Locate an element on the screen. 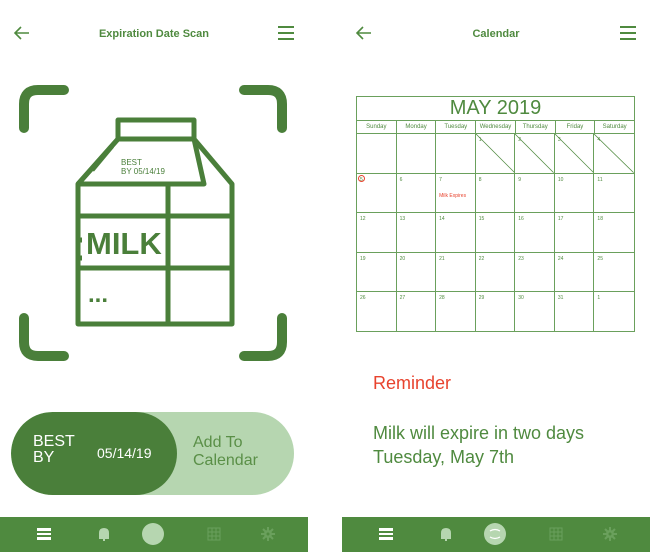 The image size is (650, 552). calendar-event: Milk Expires is located at coordinates (452, 196).